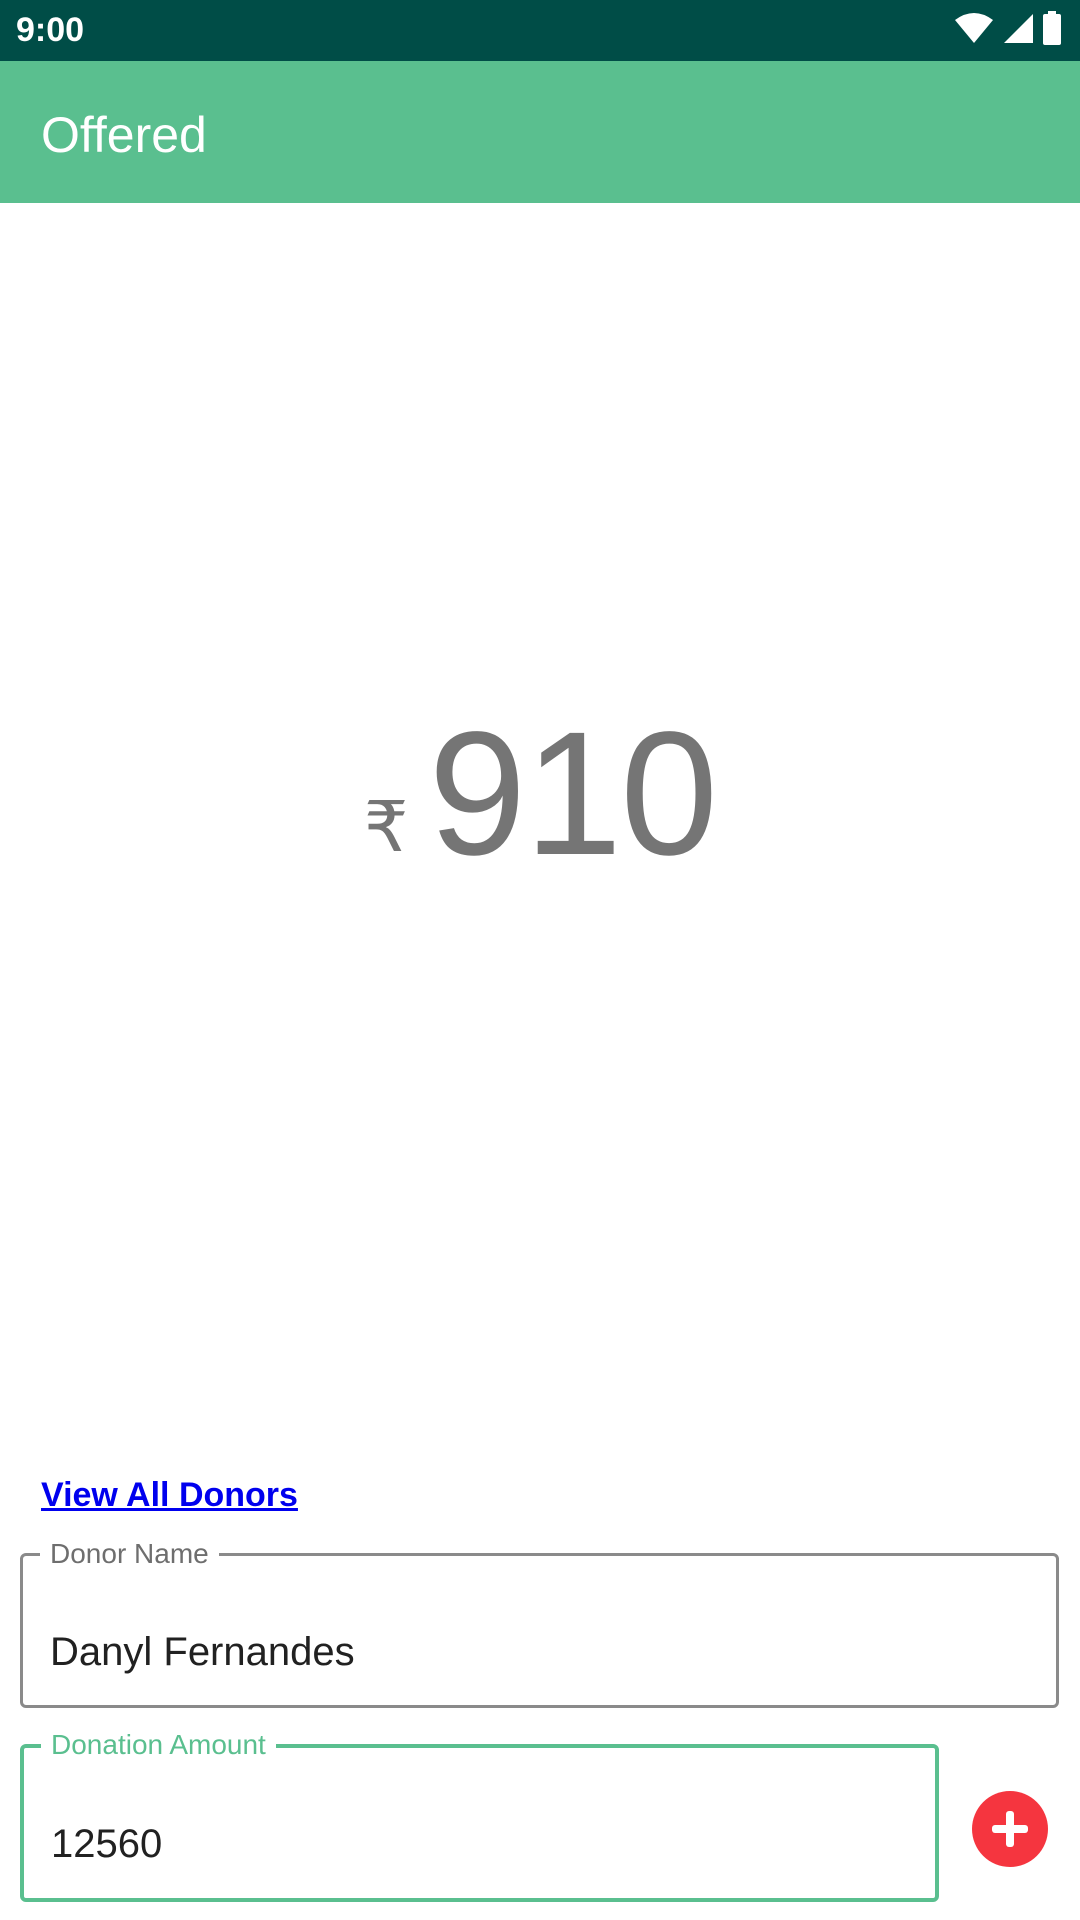 The height and width of the screenshot is (1920, 1080). Describe the element at coordinates (1052, 30) in the screenshot. I see `battery-icon` at that location.